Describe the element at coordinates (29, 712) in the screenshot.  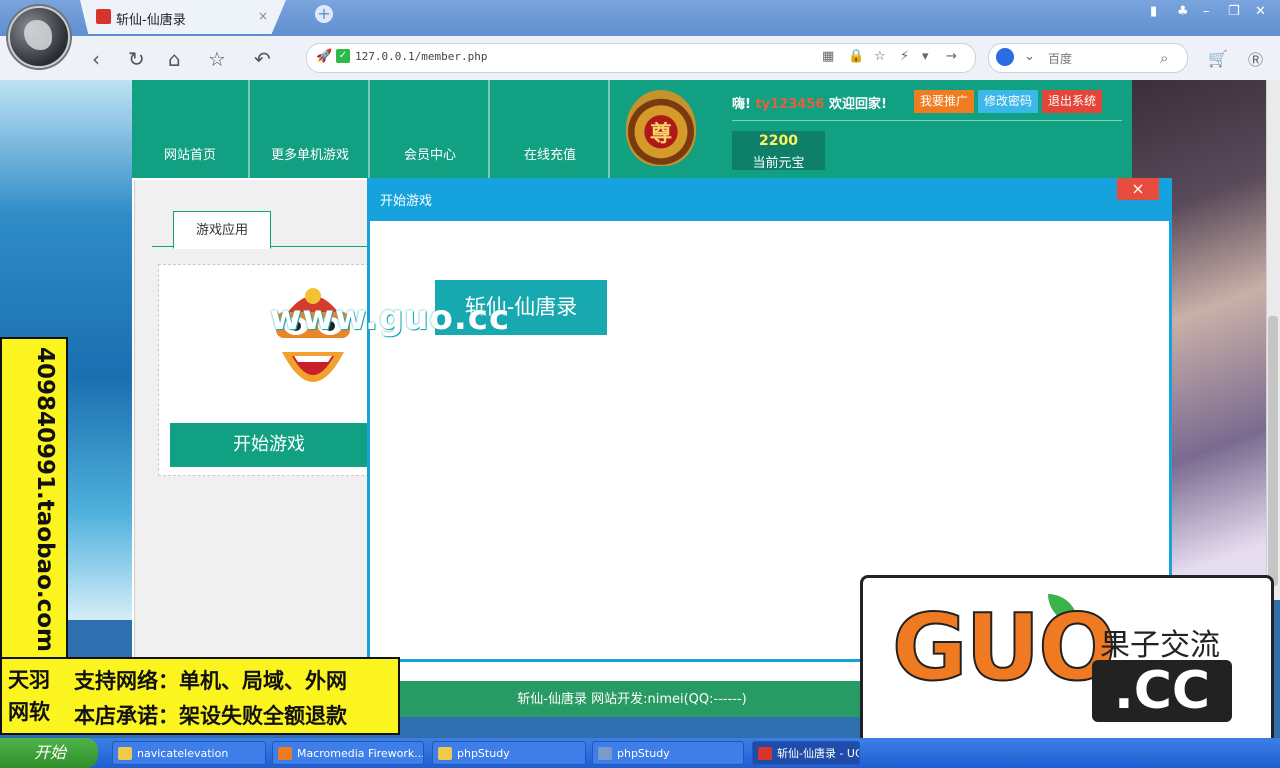
I see `ad-brand-line2: 网软` at that location.